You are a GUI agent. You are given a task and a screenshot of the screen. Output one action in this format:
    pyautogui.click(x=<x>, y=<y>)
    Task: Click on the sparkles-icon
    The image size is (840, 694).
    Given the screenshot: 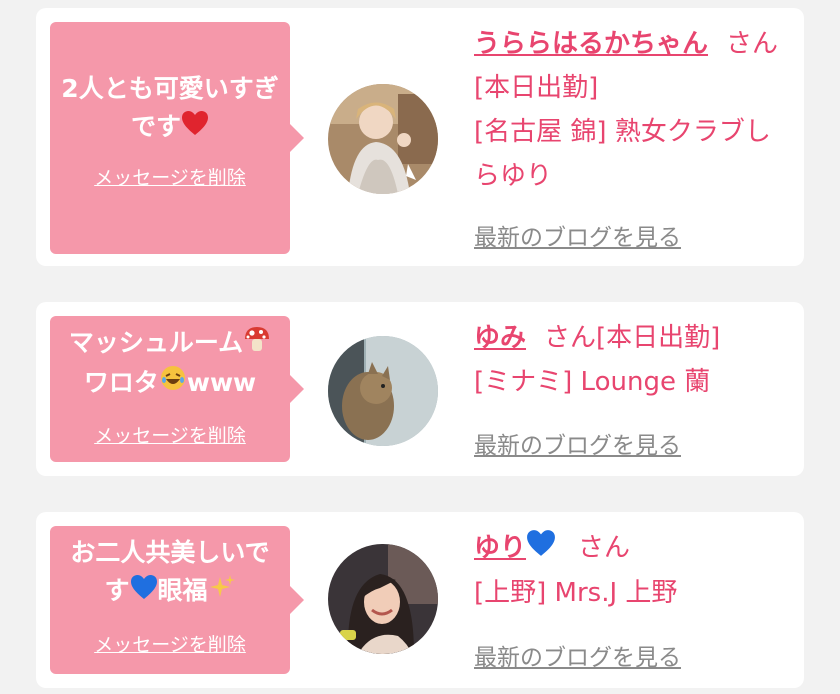 What is the action you would take?
    pyautogui.click(x=222, y=592)
    